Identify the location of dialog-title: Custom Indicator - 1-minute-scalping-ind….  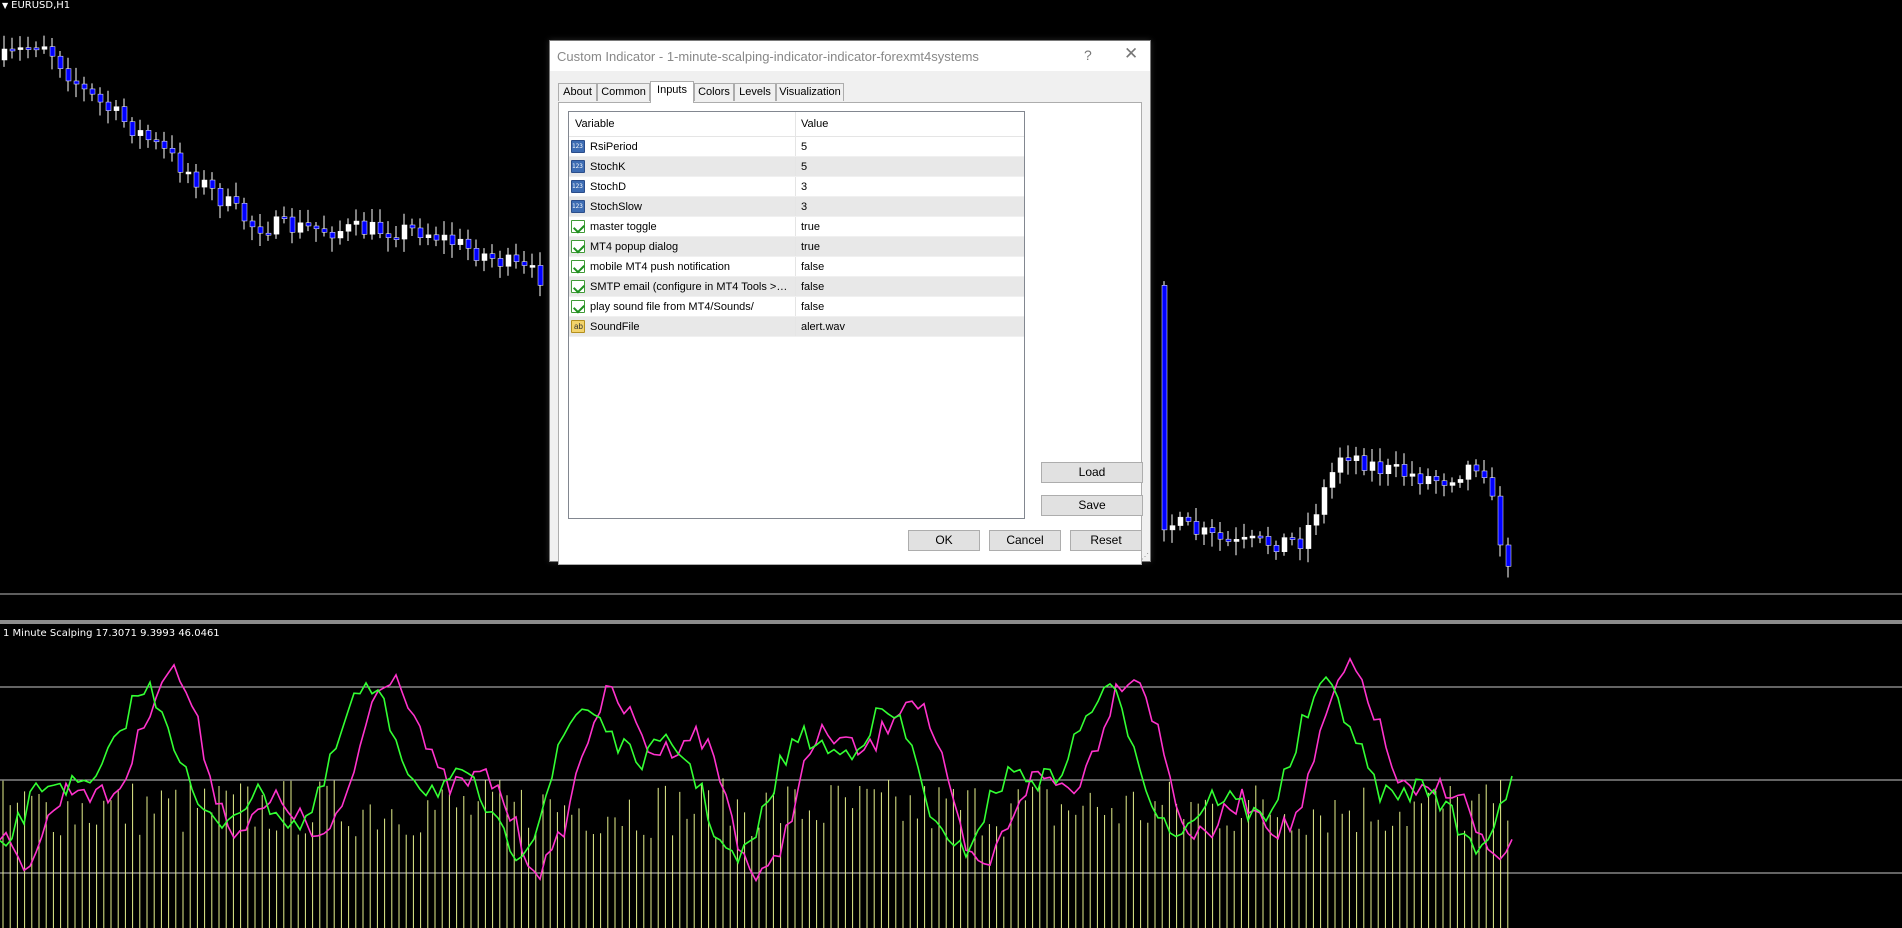
(768, 56).